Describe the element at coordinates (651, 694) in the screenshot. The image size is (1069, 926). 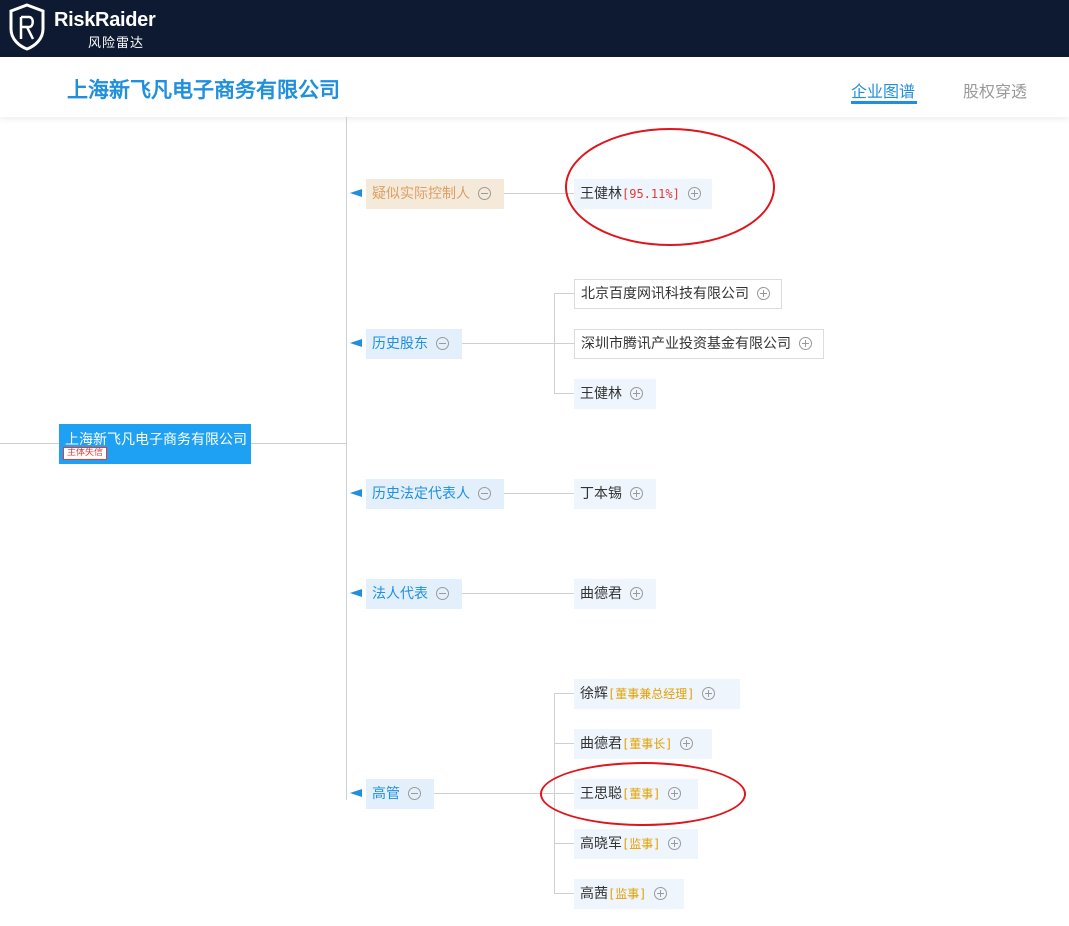
I see `role-tag: [董事兼总经理]` at that location.